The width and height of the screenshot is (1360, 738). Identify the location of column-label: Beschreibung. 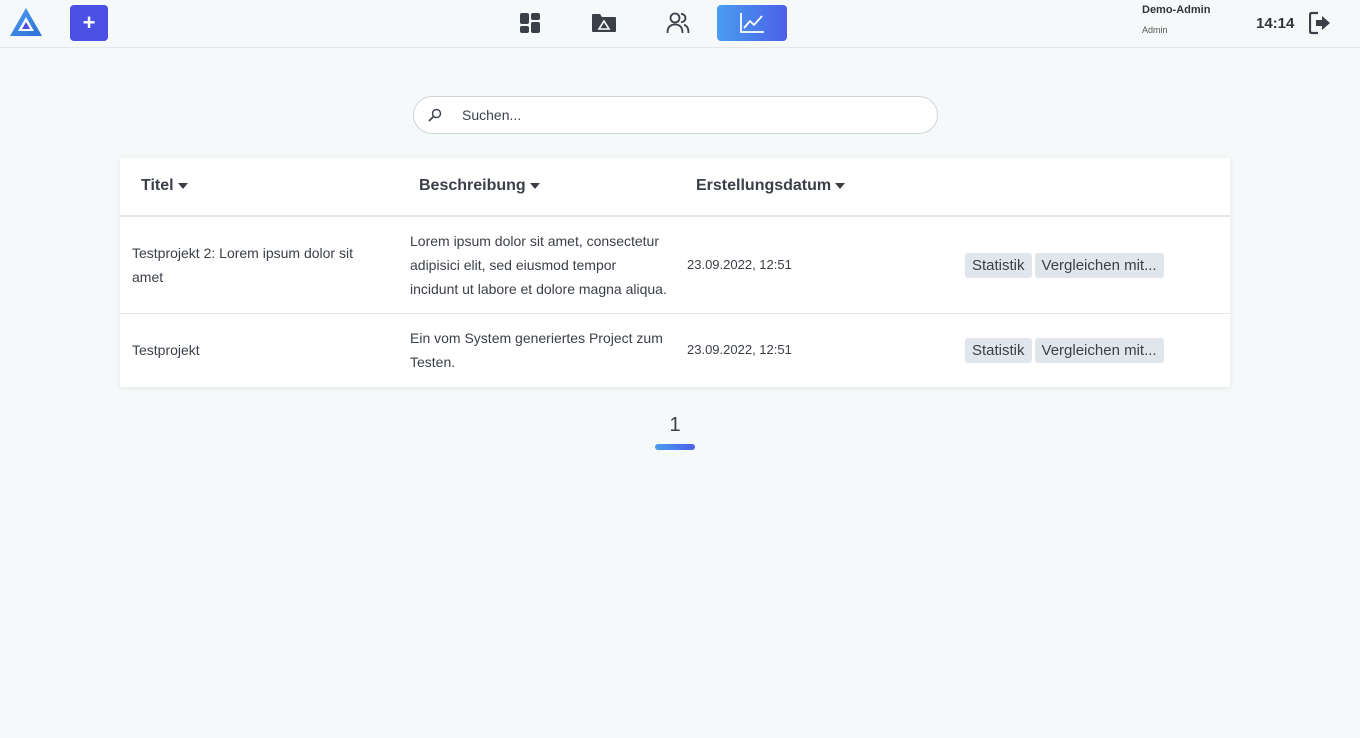
(472, 185).